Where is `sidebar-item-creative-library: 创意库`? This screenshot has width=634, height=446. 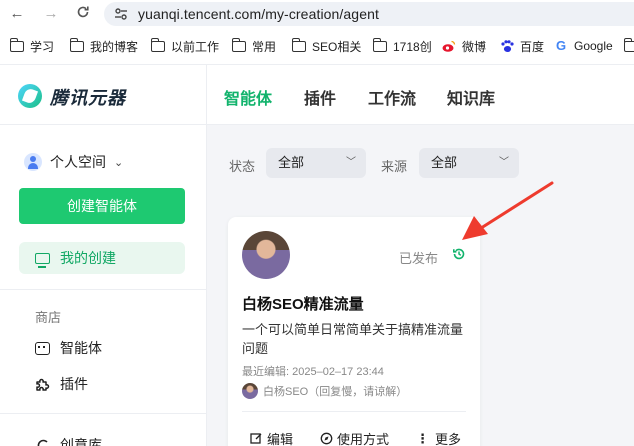
sidebar-item-creative-library: 创意库 is located at coordinates (68, 440).